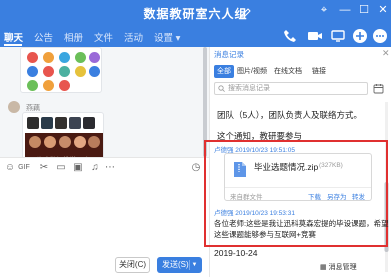 The width and height of the screenshot is (391, 277). I want to click on tab-settings: 设置 ▾, so click(167, 37).